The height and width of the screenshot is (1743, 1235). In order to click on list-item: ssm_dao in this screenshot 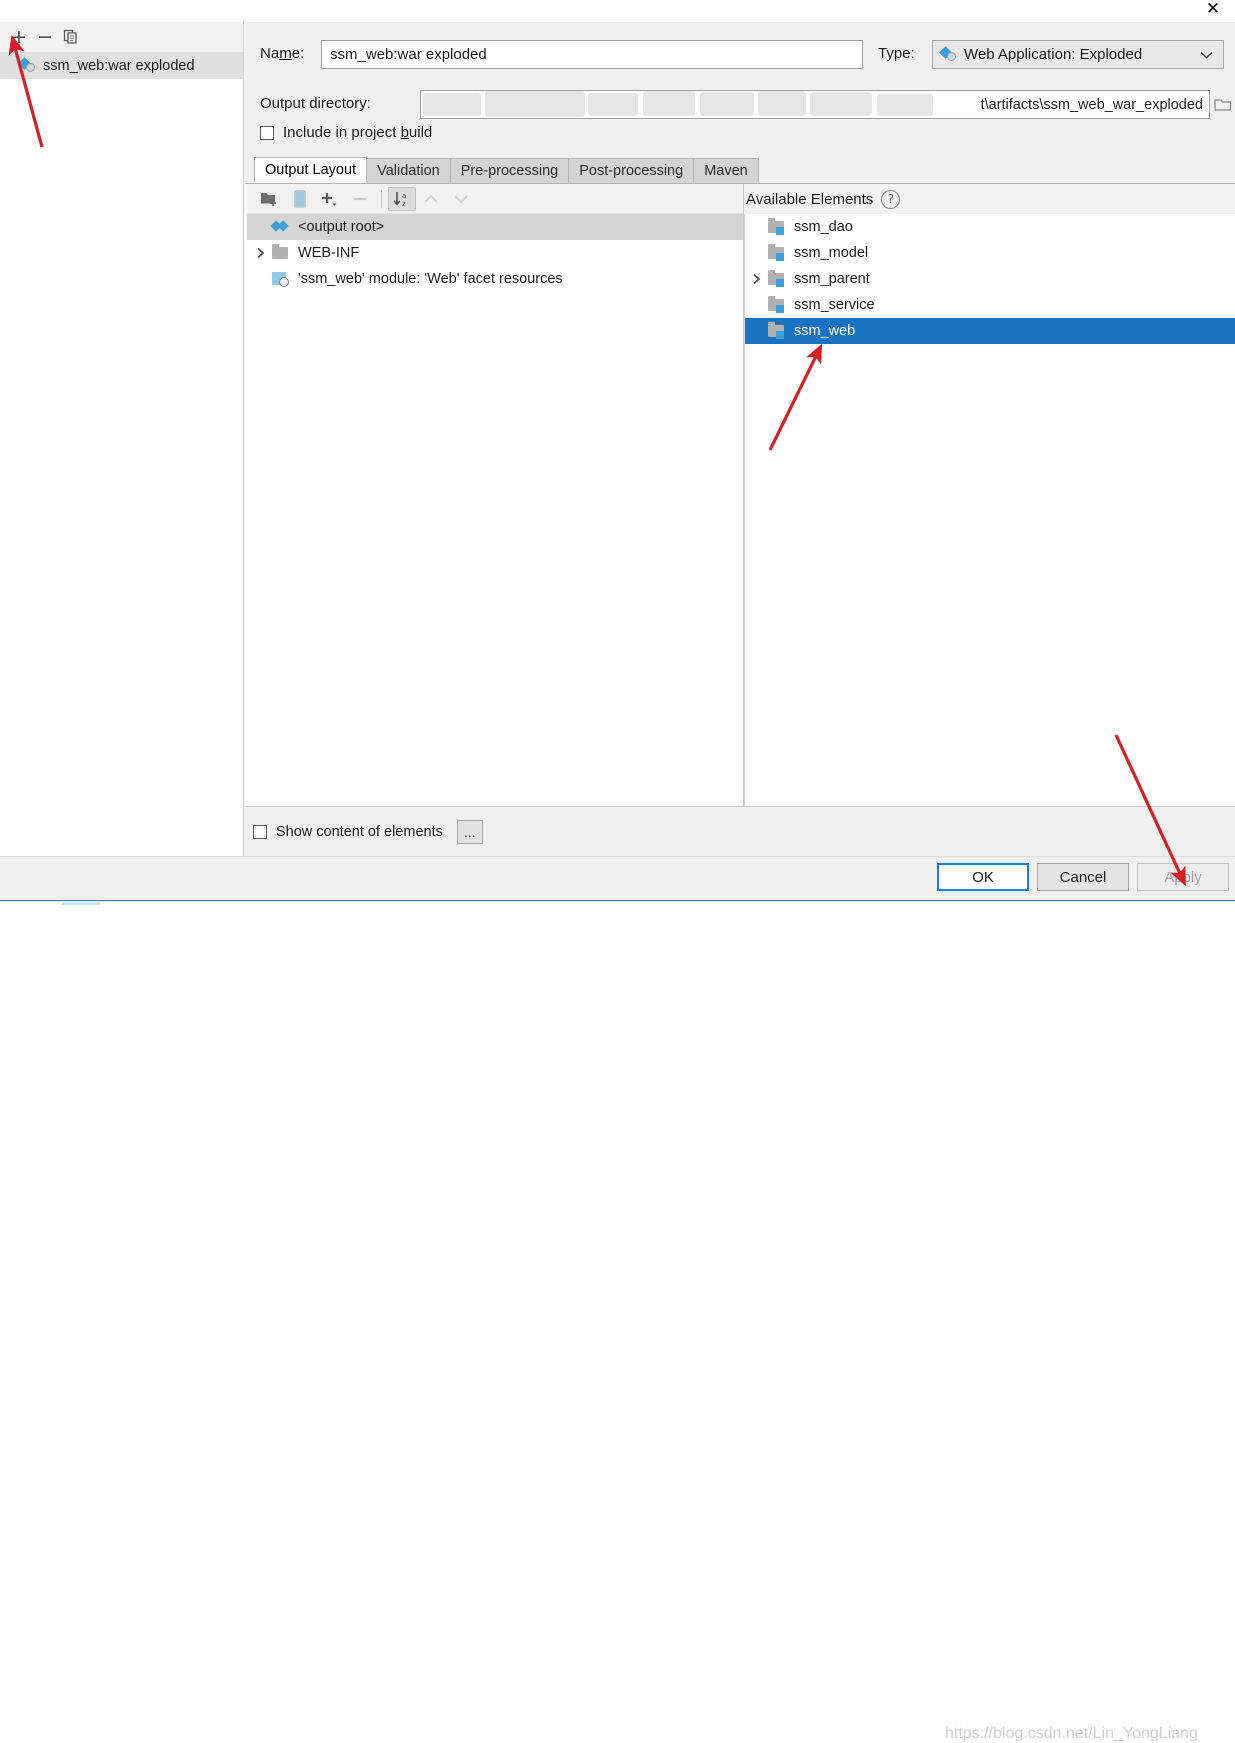, I will do `click(990, 227)`.